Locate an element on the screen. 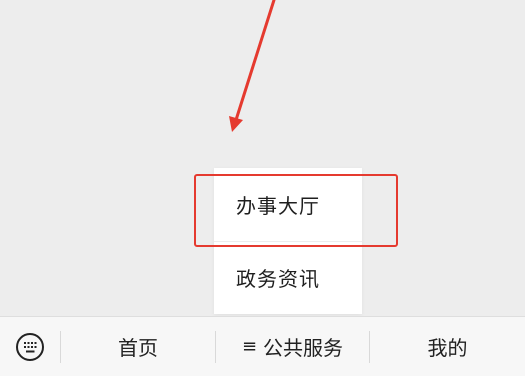  tab-home-label: 首页 is located at coordinates (138, 348).